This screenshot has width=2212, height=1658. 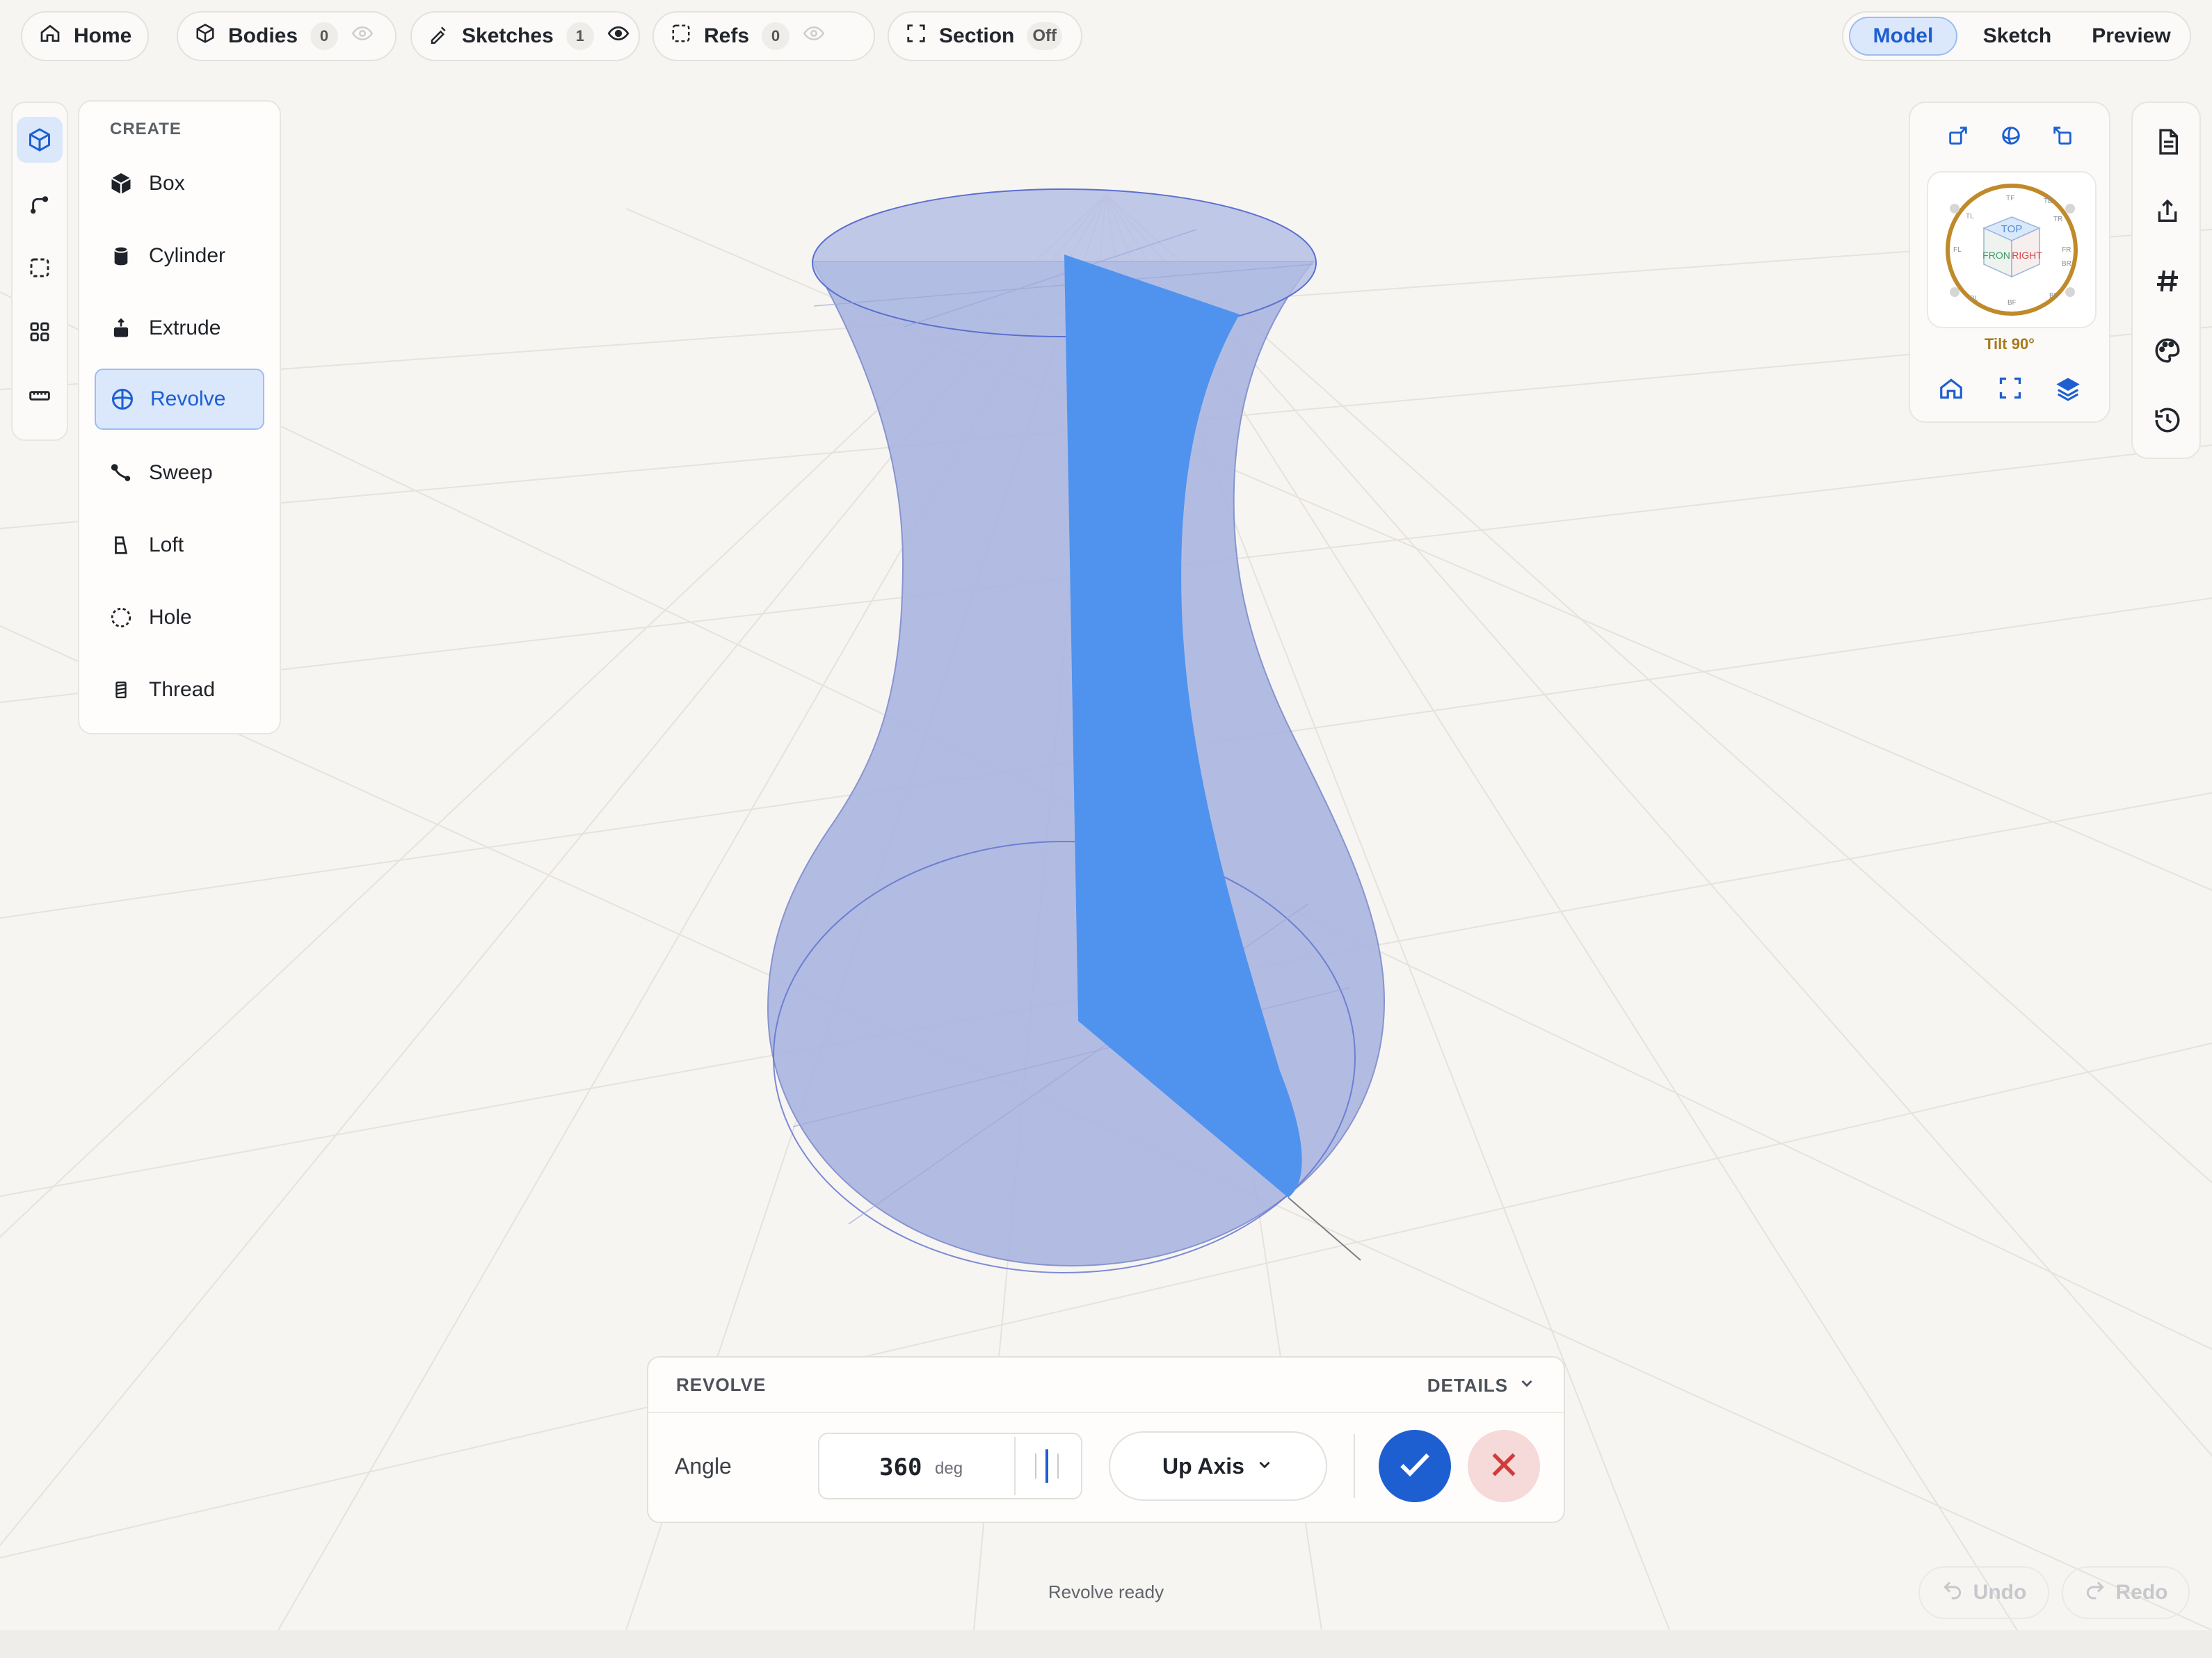 I want to click on sketches-count: 1, so click(x=580, y=36).